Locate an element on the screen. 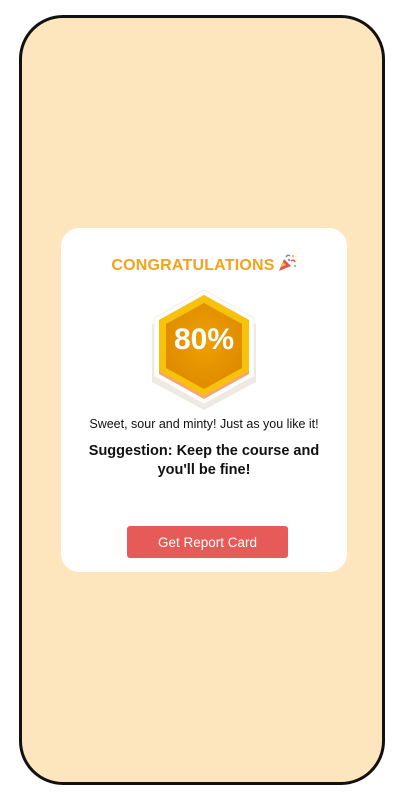 Image resolution: width=408 pixels, height=800 pixels. get-report-card-button: Get Report Card is located at coordinates (207, 542).